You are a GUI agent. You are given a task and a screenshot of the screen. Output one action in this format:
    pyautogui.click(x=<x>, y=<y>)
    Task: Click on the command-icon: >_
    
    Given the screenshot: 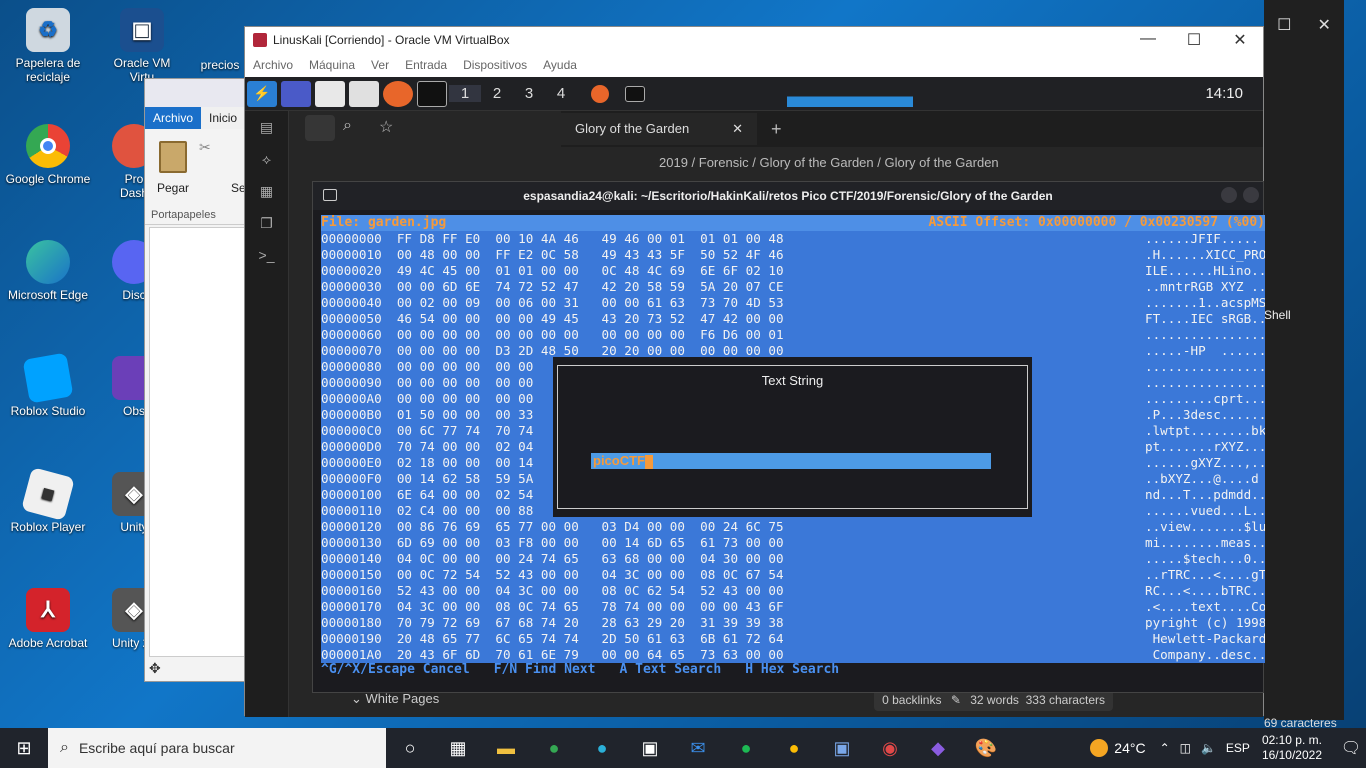 What is the action you would take?
    pyautogui.click(x=266, y=255)
    